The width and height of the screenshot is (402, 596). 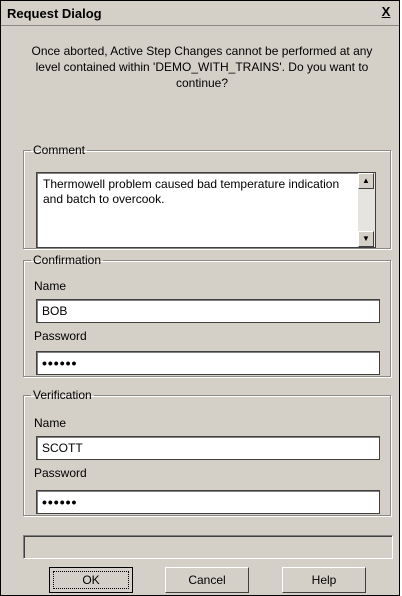 What do you see at coordinates (50, 286) in the screenshot?
I see `confirmation-name-label: Name` at bounding box center [50, 286].